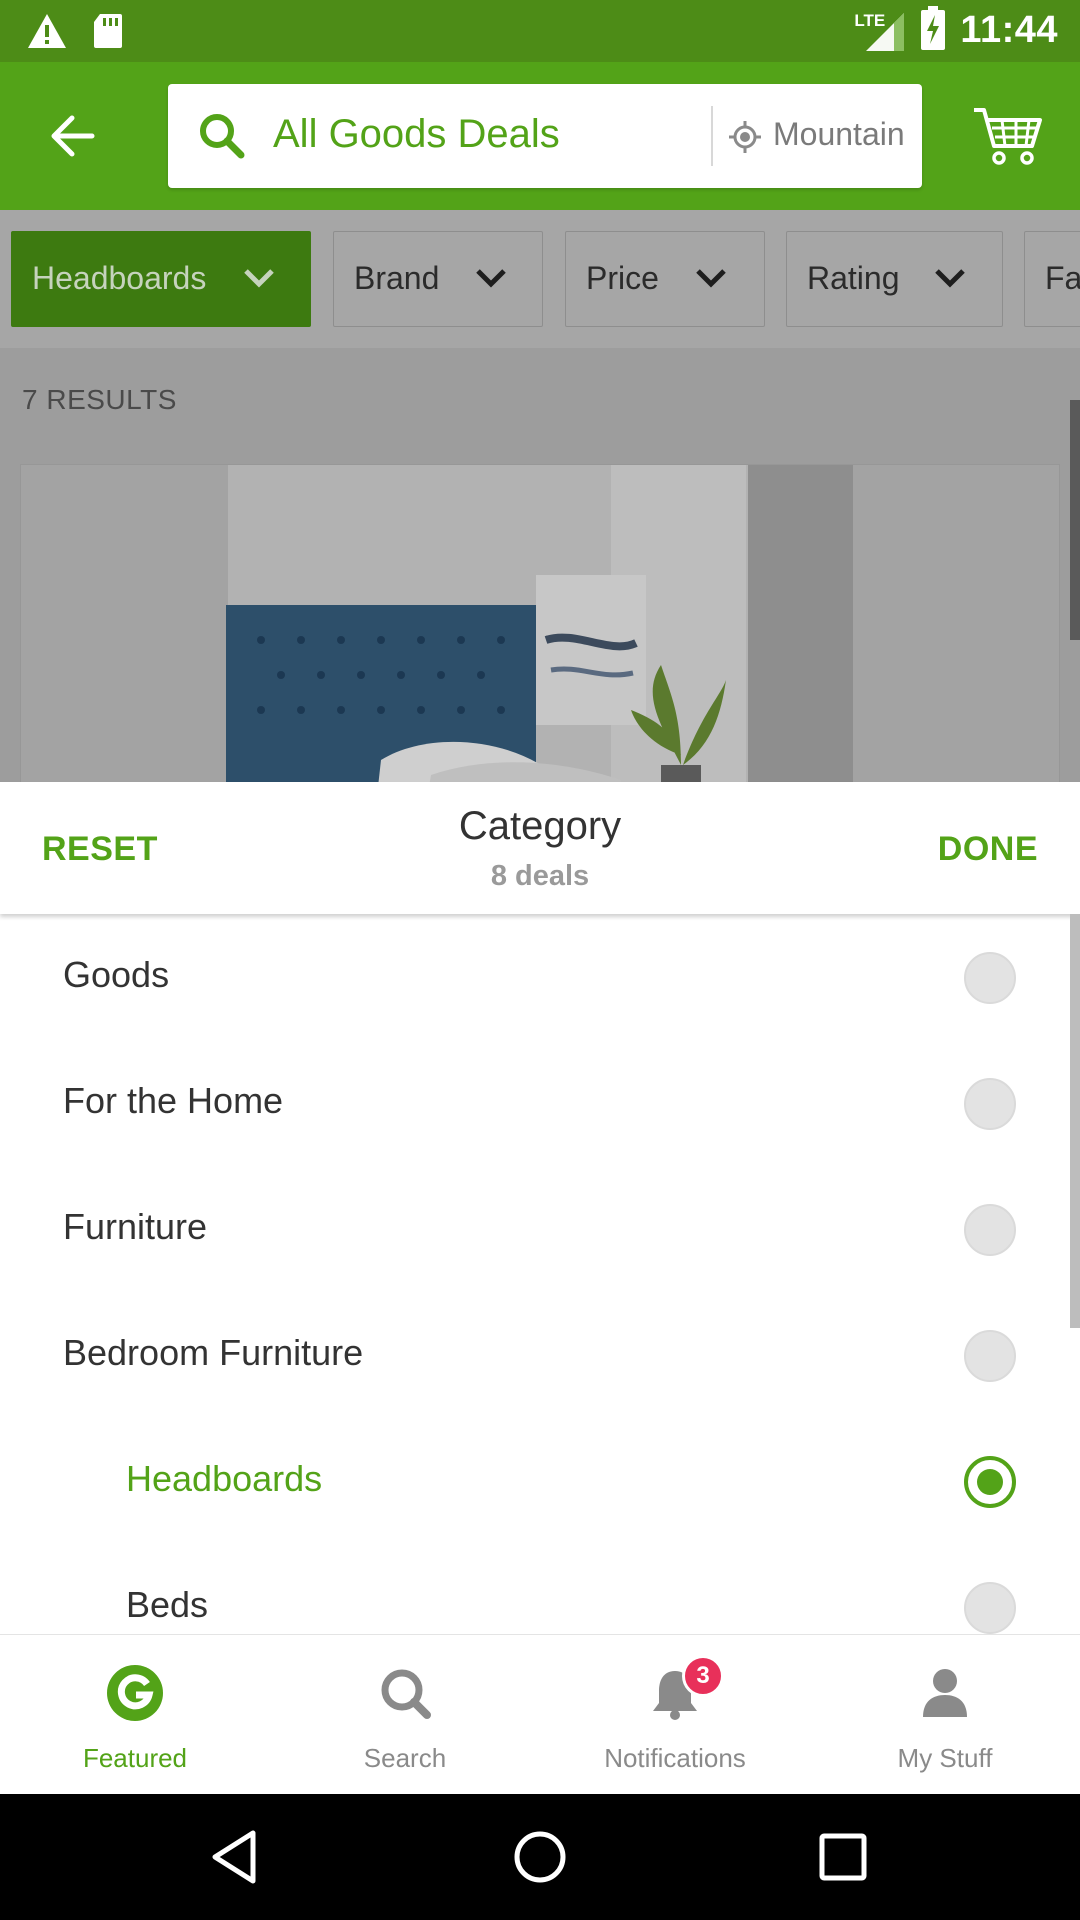 Image resolution: width=1080 pixels, height=1920 pixels. What do you see at coordinates (99, 399) in the screenshot?
I see `results-count: 7 RESULTS` at bounding box center [99, 399].